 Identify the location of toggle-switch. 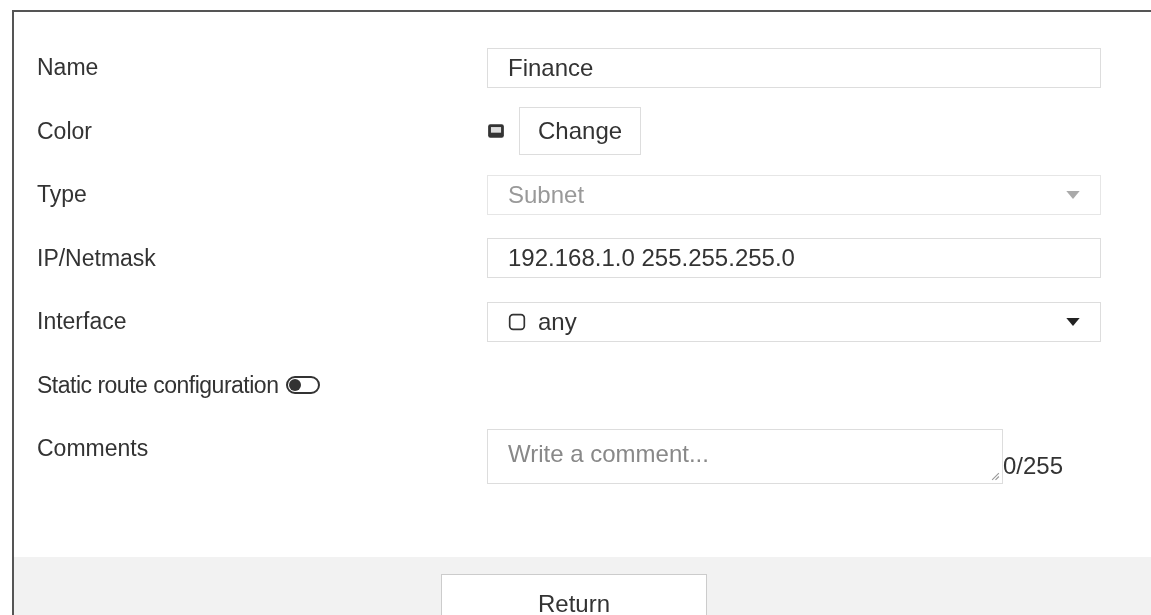
(303, 385).